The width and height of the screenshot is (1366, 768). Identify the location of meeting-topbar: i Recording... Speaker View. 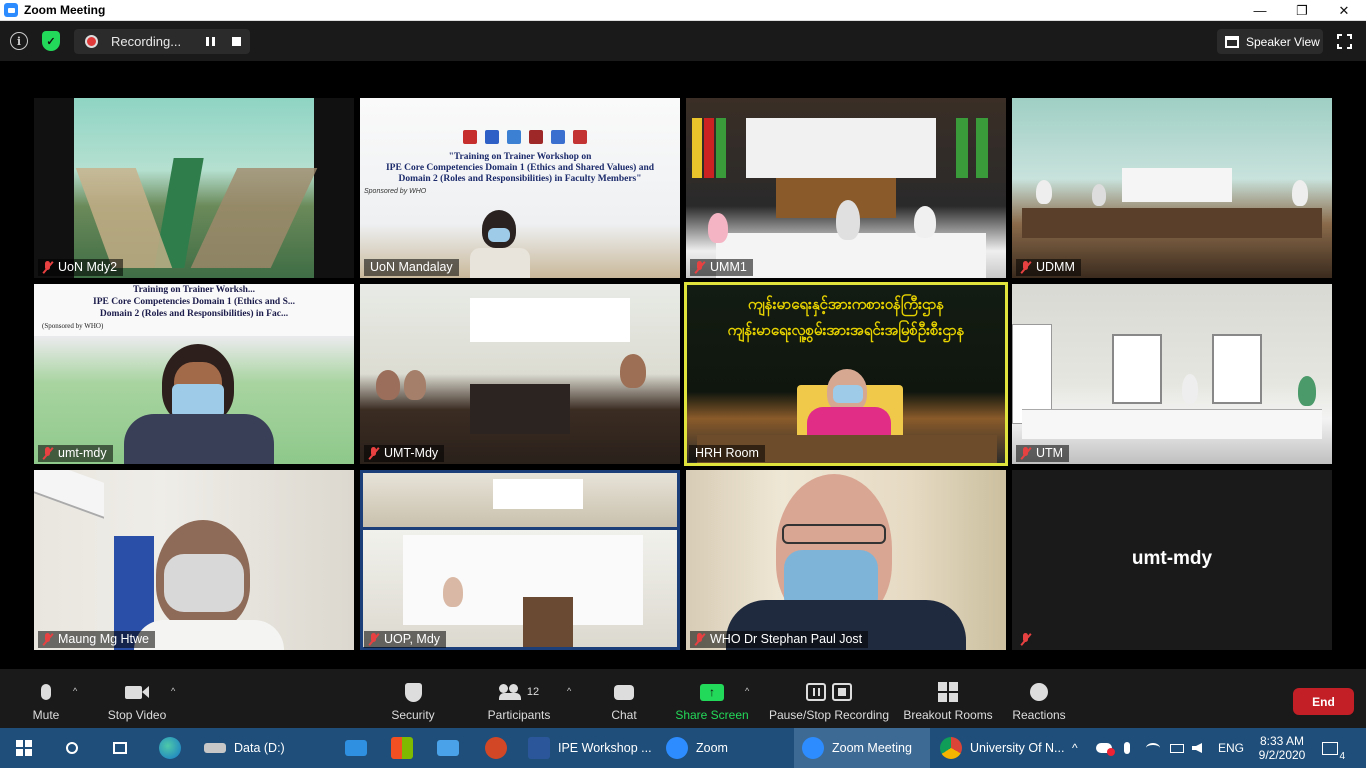
(683, 41).